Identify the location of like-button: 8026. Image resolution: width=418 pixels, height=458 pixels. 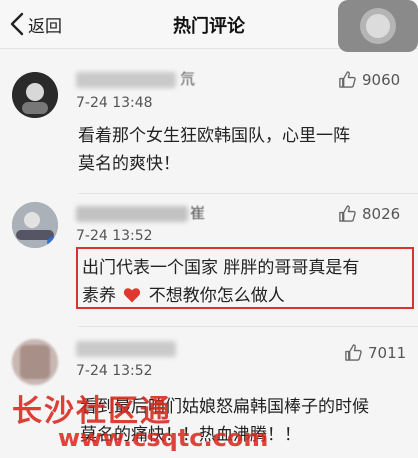
(369, 213).